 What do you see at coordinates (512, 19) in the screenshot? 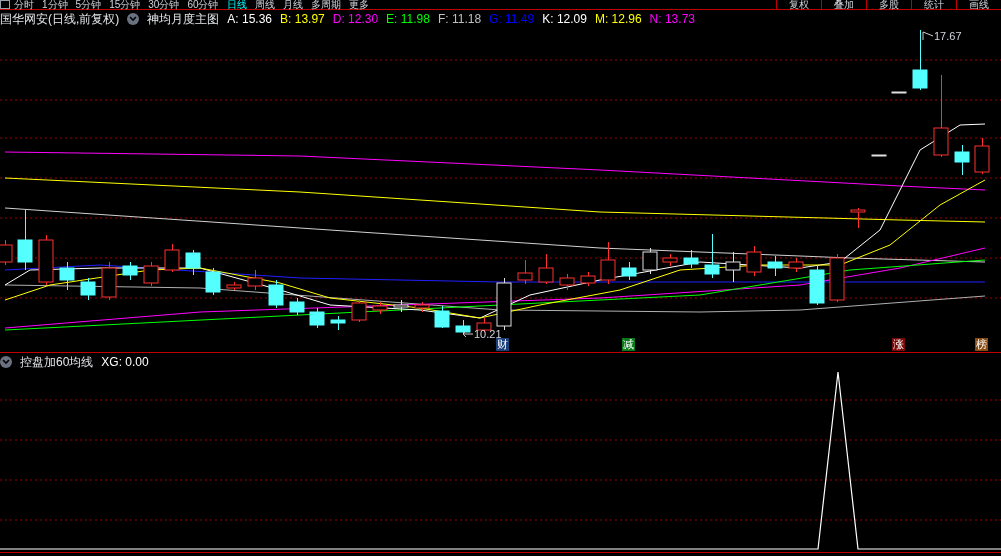
I see `indicator-value: G: 11.49` at bounding box center [512, 19].